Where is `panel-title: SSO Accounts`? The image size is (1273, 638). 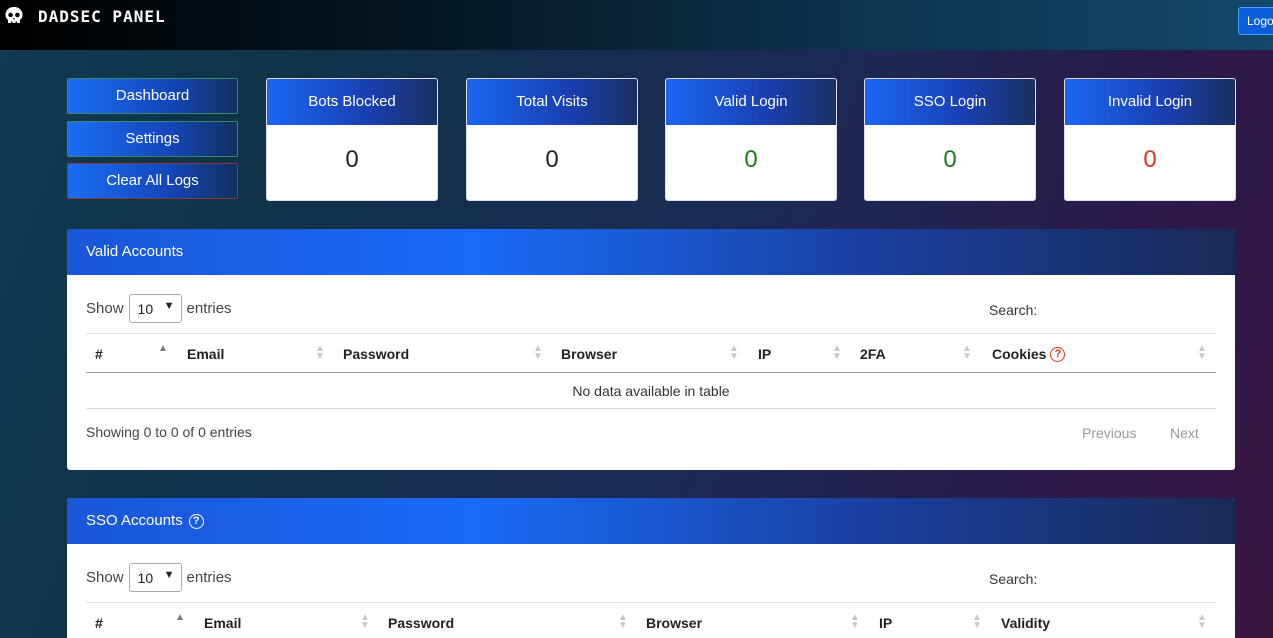 panel-title: SSO Accounts is located at coordinates (134, 520).